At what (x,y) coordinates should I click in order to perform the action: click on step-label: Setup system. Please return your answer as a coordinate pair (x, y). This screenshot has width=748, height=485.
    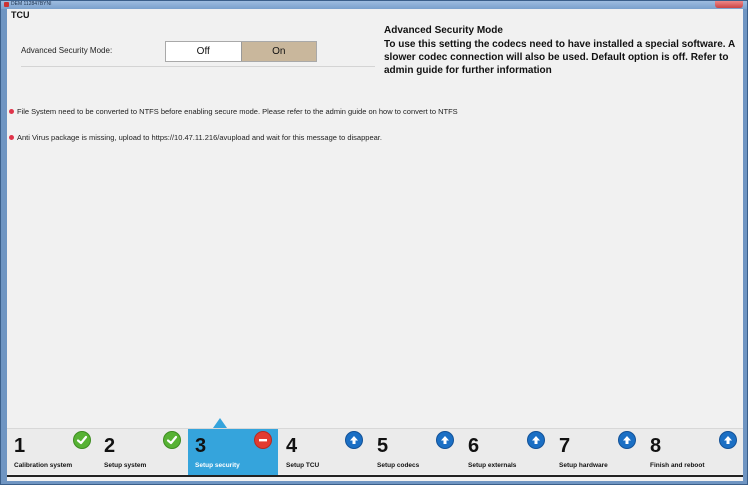
    Looking at the image, I should click on (125, 465).